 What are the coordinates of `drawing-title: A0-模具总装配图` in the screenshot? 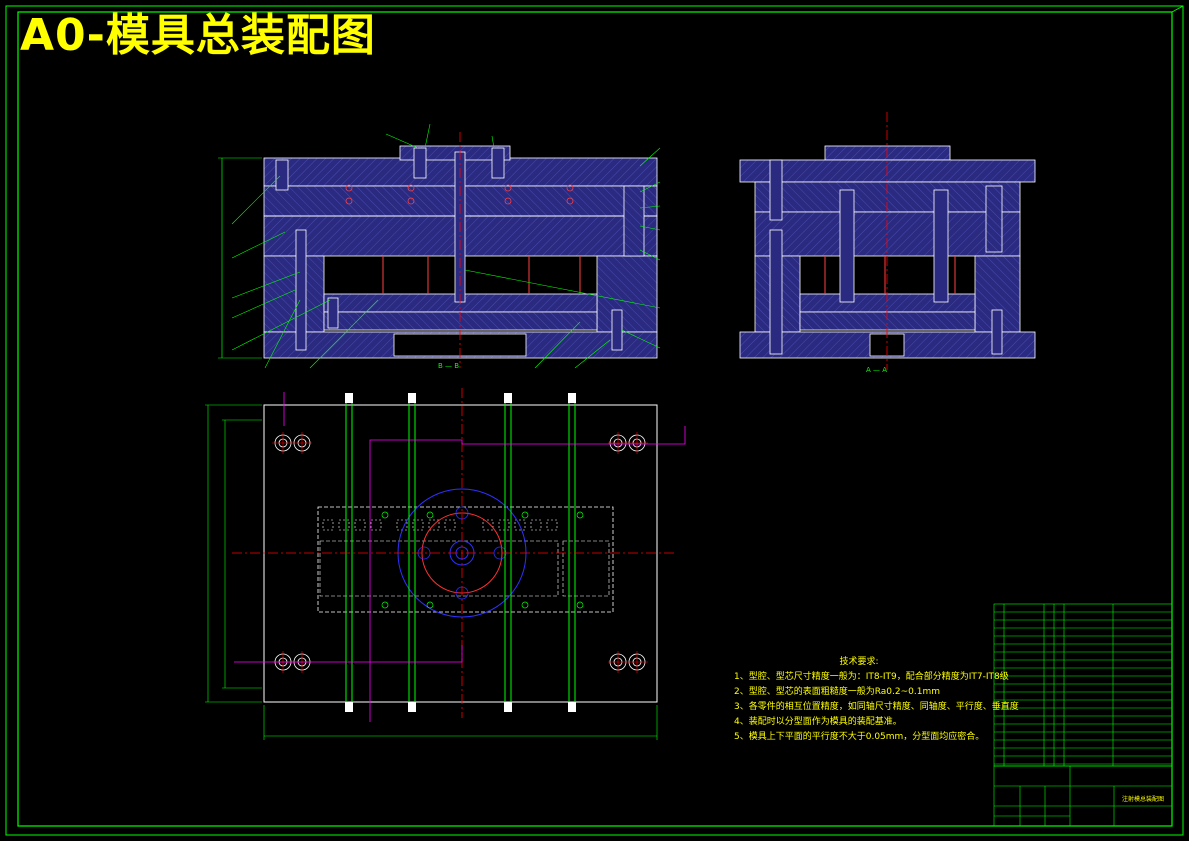 It's located at (198, 35).